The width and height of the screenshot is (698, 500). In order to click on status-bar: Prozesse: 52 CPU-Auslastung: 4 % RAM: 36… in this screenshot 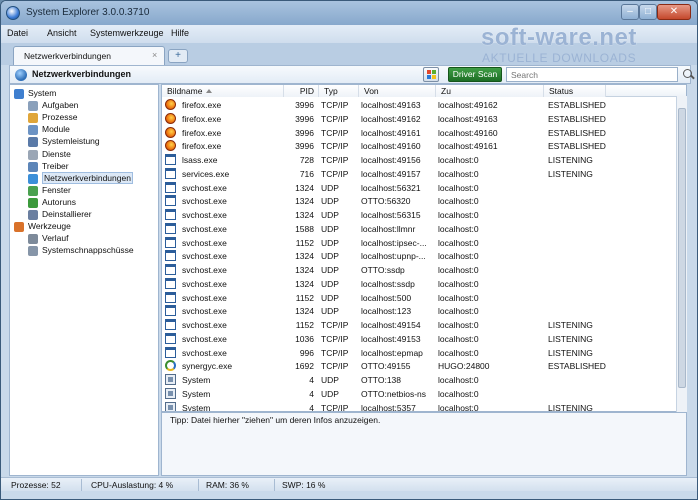, I will do `click(349, 484)`.